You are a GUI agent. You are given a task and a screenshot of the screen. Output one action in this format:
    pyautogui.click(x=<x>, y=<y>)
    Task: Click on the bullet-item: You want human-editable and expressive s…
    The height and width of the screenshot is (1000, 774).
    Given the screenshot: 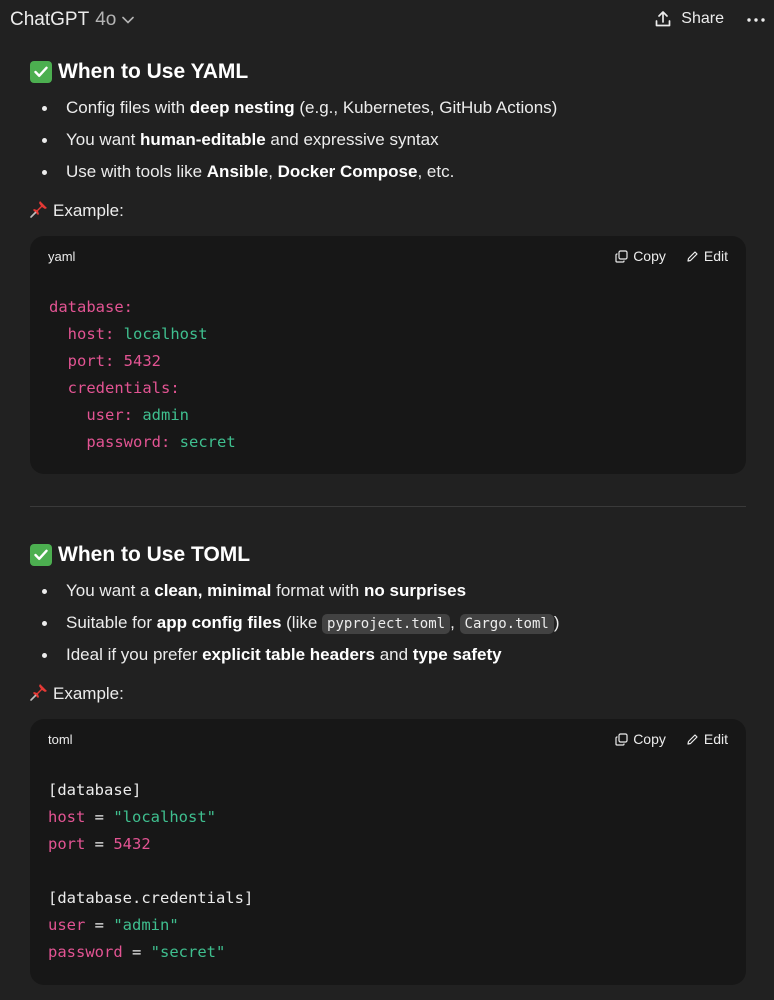 What is the action you would take?
    pyautogui.click(x=388, y=140)
    